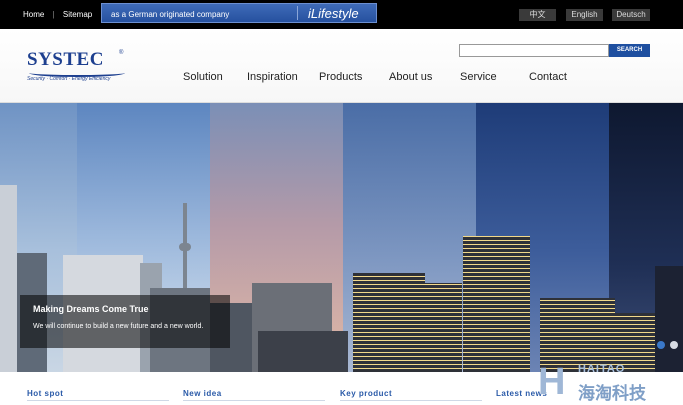 Image resolution: width=683 pixels, height=405 pixels. What do you see at coordinates (548, 77) in the screenshot?
I see `nav-contact: Contact` at bounding box center [548, 77].